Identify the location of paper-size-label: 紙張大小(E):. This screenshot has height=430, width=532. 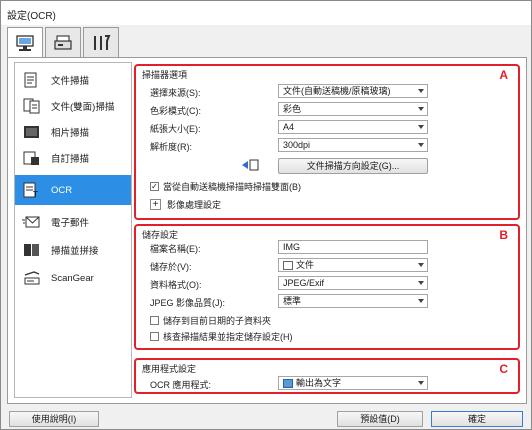
(175, 129).